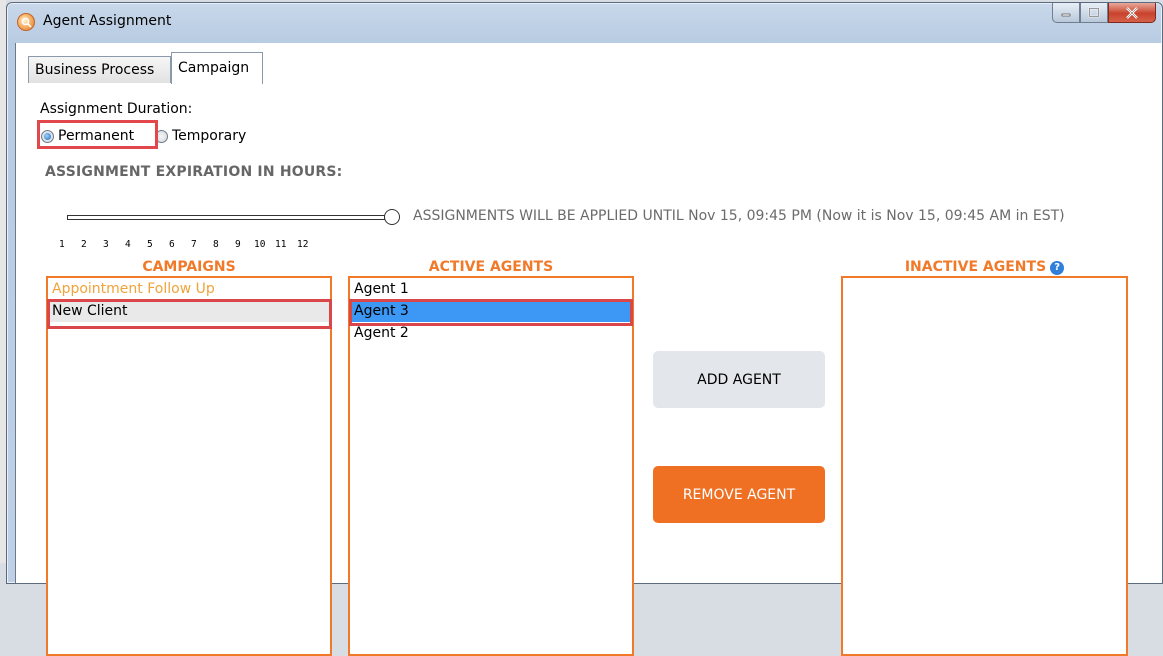 The image size is (1163, 656). I want to click on tick-label: 12, so click(303, 244).